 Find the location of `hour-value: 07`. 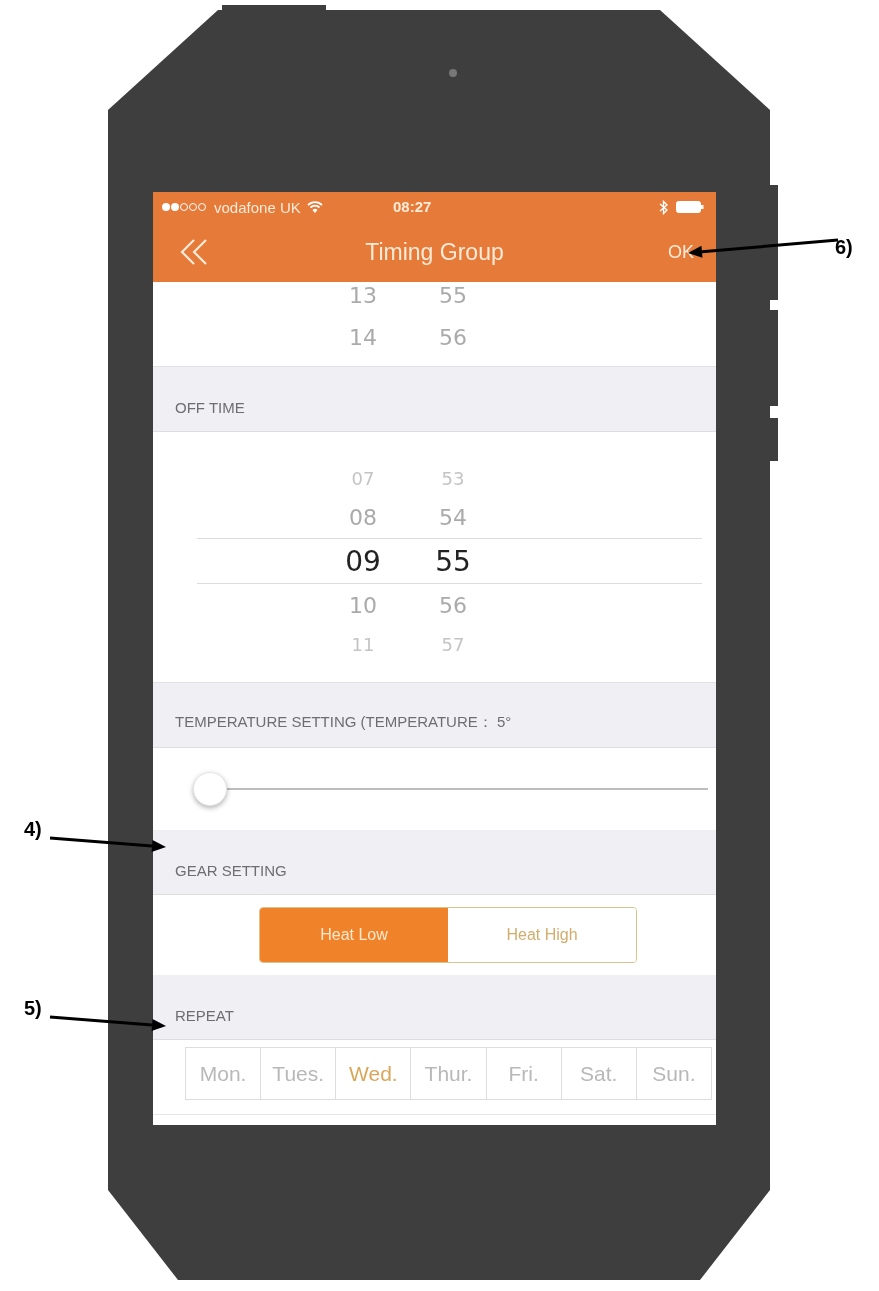

hour-value: 07 is located at coordinates (363, 478).